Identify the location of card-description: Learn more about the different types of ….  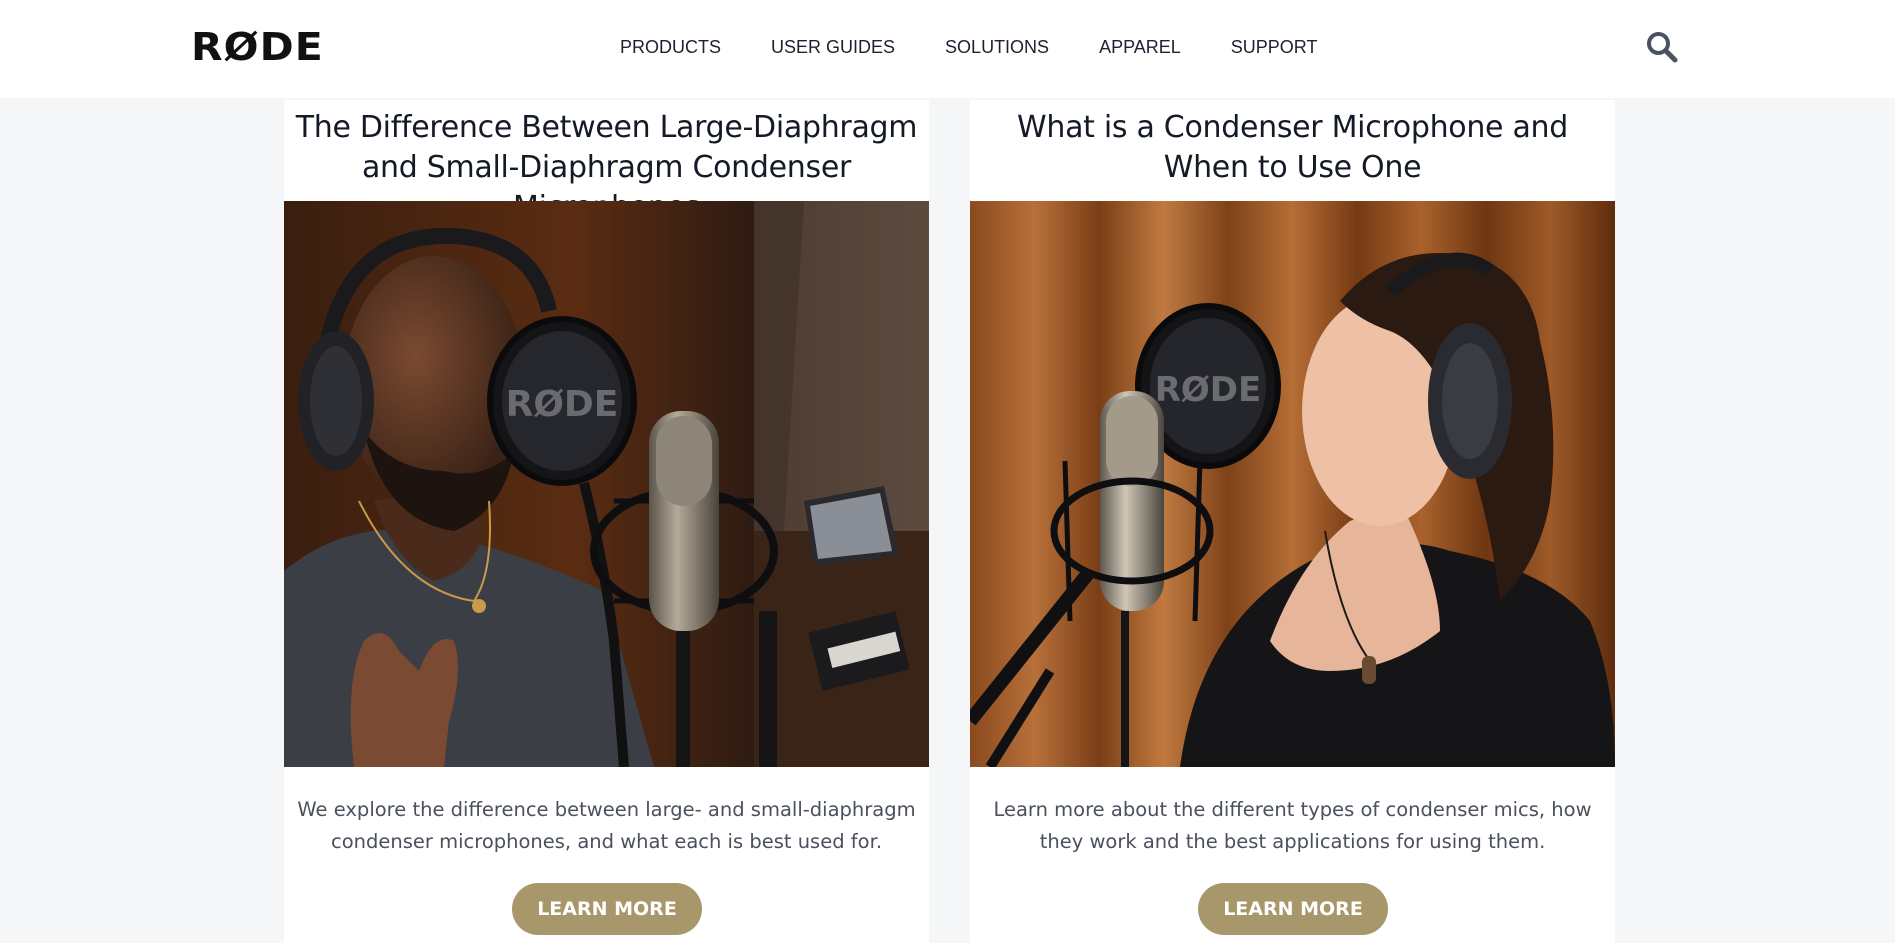
(1292, 825).